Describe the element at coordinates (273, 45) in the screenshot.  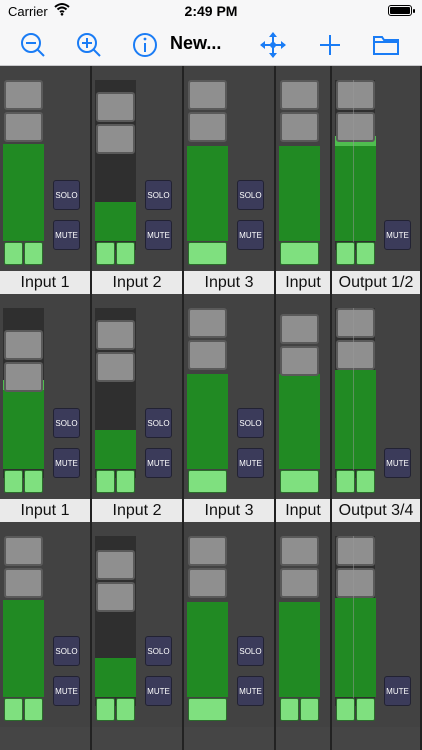
I see `move-icon` at that location.